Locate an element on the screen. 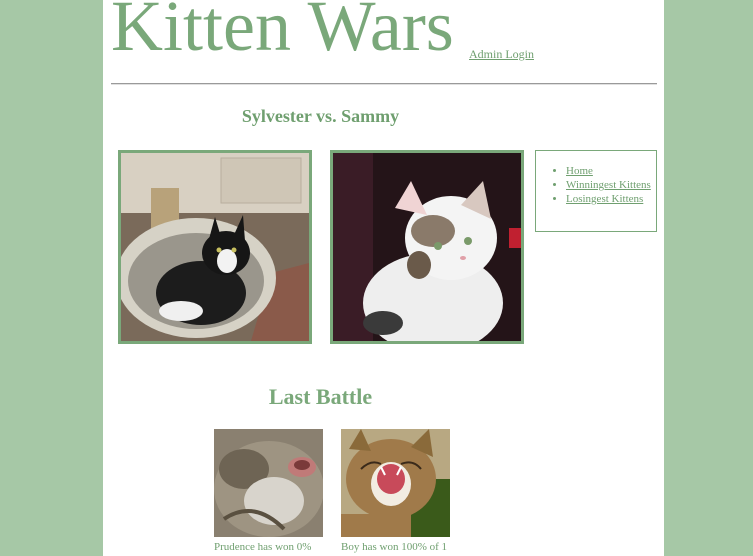  kitten-looking-up-image is located at coordinates (427, 247).